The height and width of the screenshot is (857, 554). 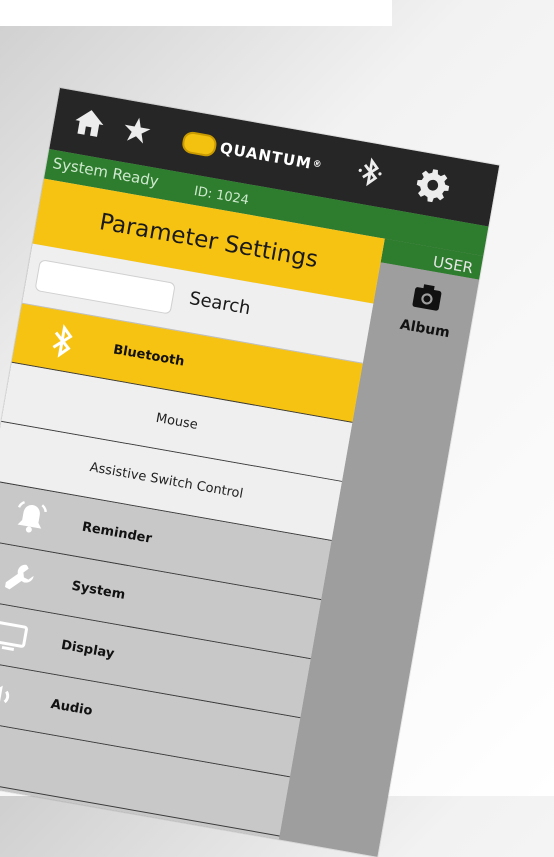 I want to click on logo-text: QUANTUM, so click(x=266, y=155).